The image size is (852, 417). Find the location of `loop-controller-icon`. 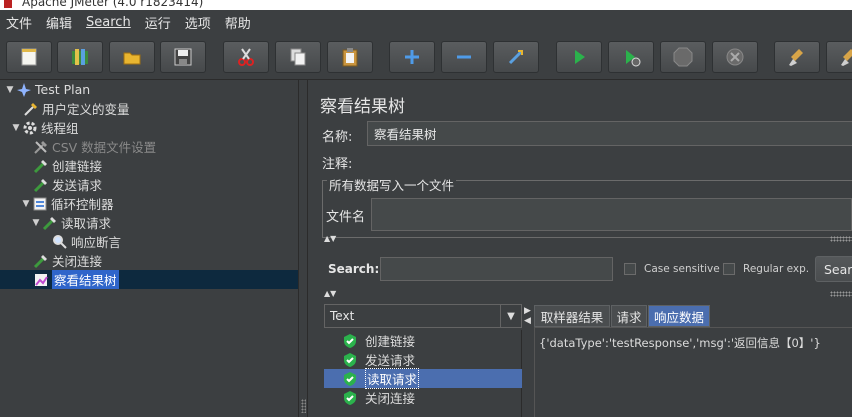

loop-controller-icon is located at coordinates (40, 204).